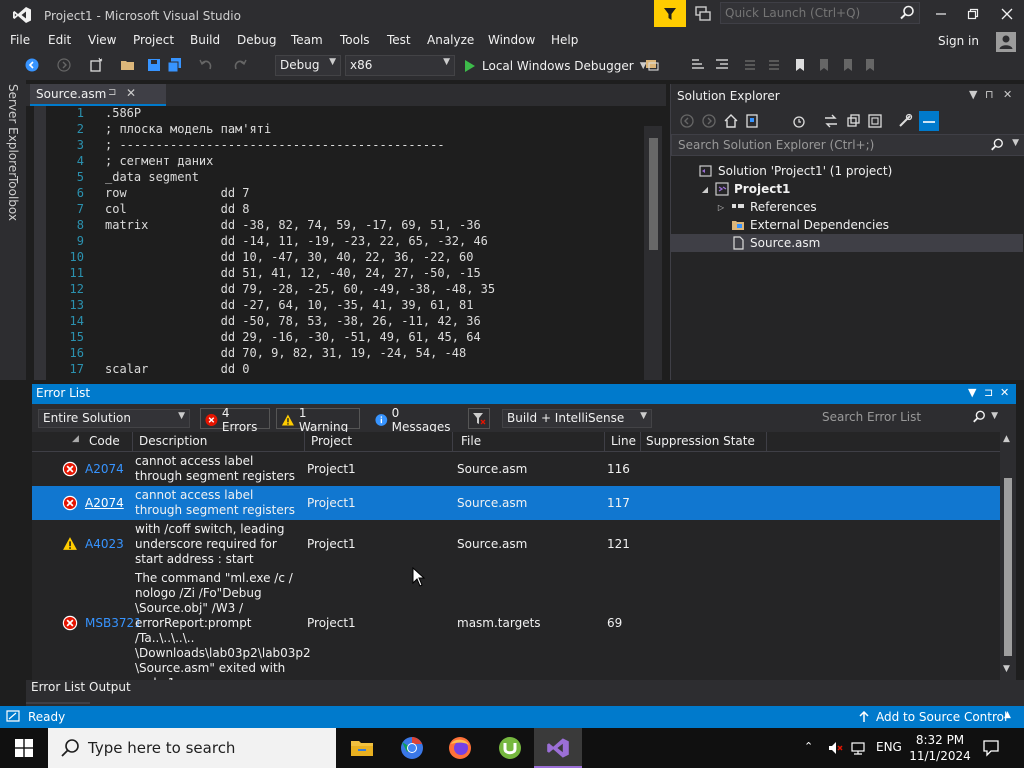 This screenshot has width=1024, height=768. I want to click on new-project-icon, so click(96, 65).